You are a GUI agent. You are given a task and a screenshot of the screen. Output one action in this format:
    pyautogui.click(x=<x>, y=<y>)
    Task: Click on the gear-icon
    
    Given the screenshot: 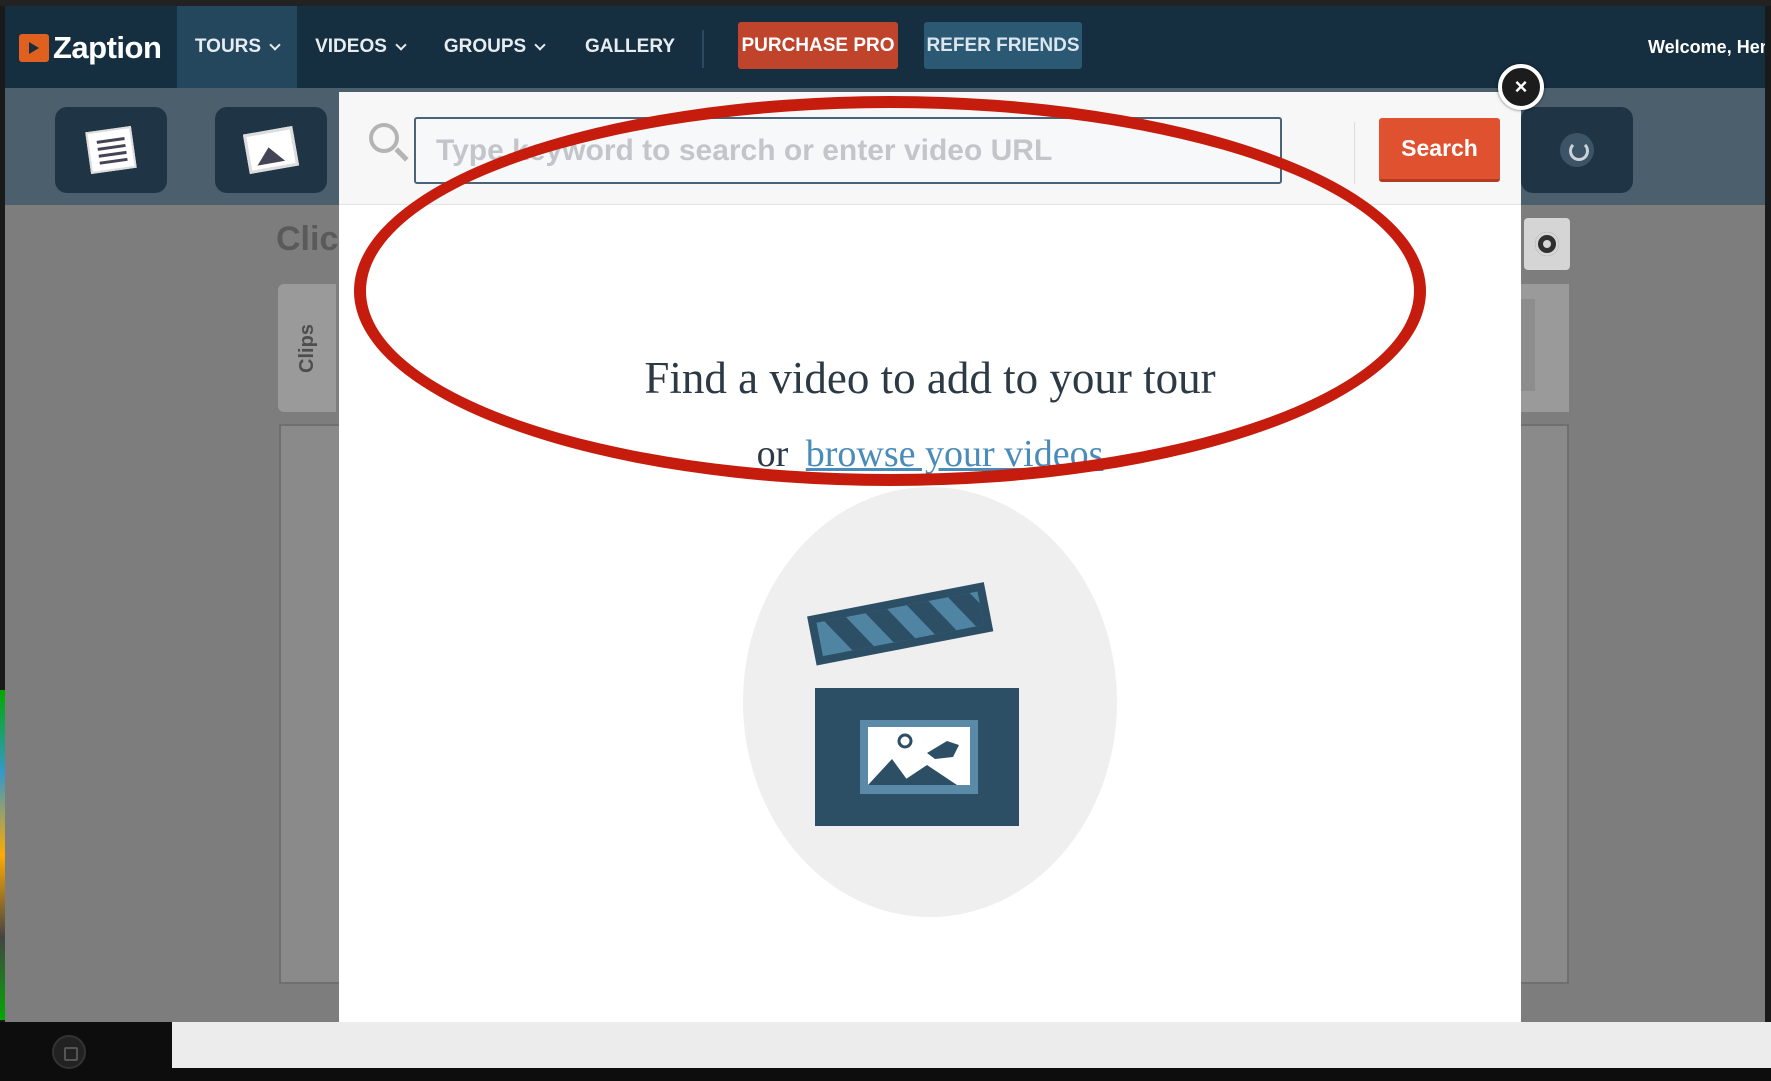 What is the action you would take?
    pyautogui.click(x=1547, y=244)
    